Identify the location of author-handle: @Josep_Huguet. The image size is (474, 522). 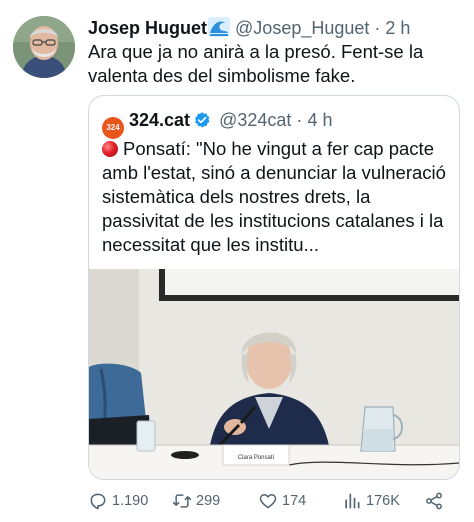
(302, 28).